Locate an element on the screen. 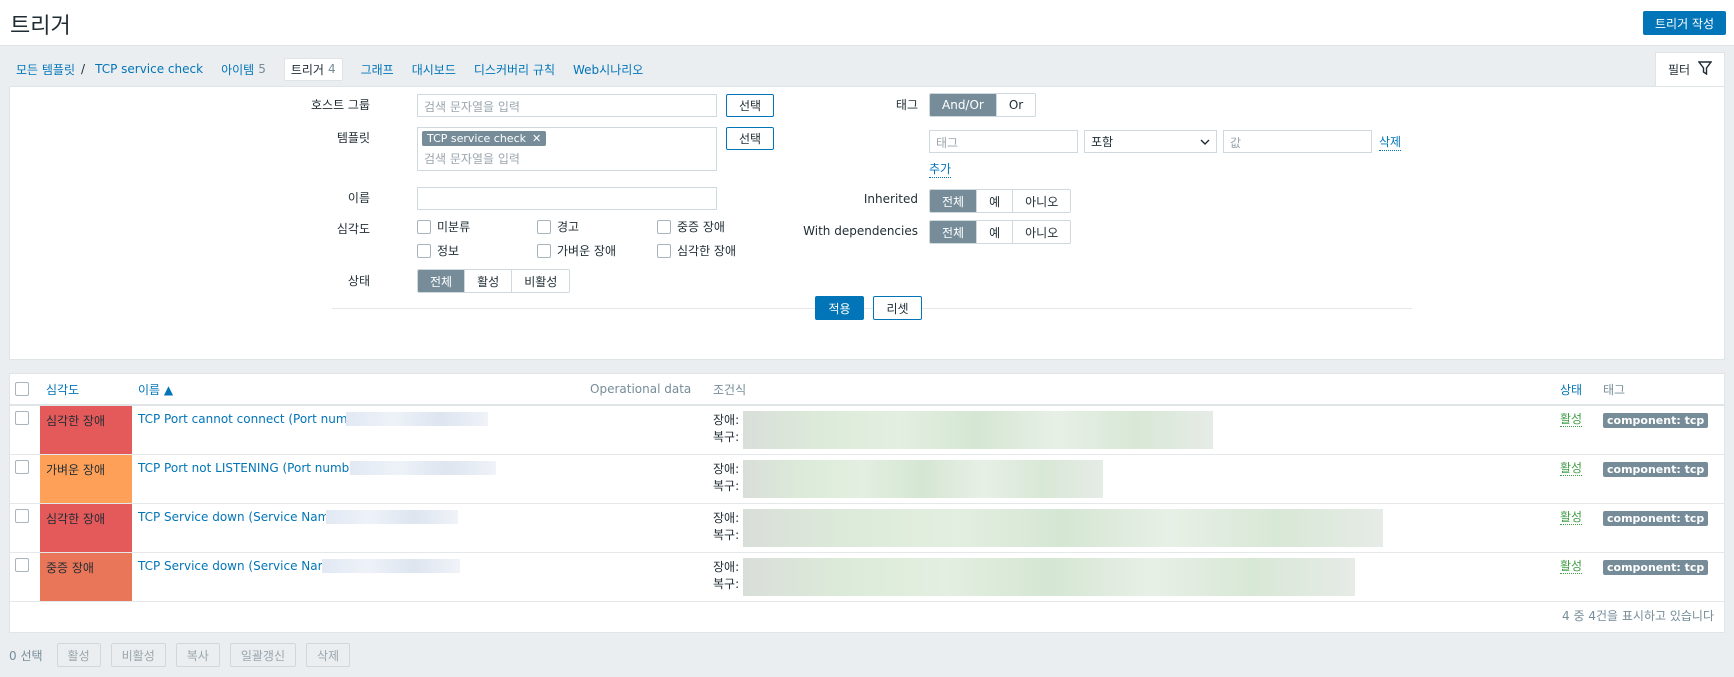 The width and height of the screenshot is (1734, 677). state-disabled: 비활성 is located at coordinates (541, 281).